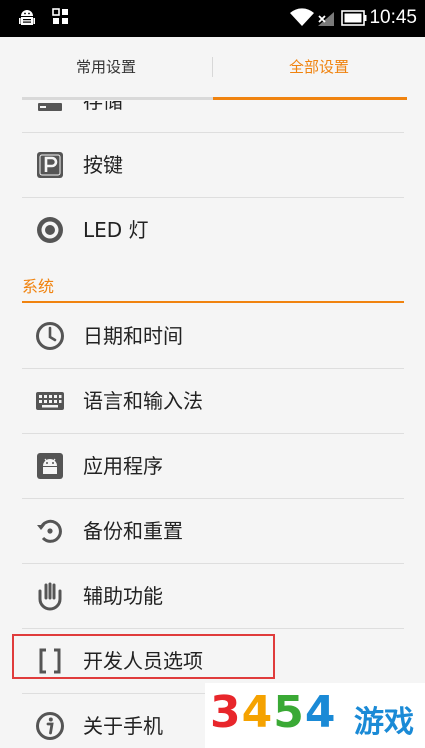  I want to click on settings-item-accessibility: 辅助功能, so click(213, 596).